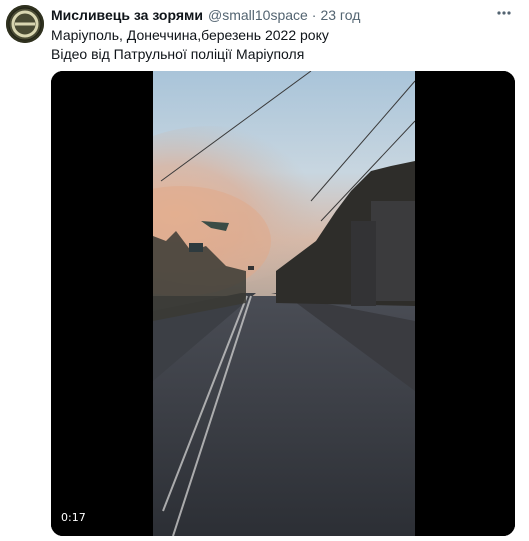 The image size is (529, 541). I want to click on more-options-button, so click(504, 13).